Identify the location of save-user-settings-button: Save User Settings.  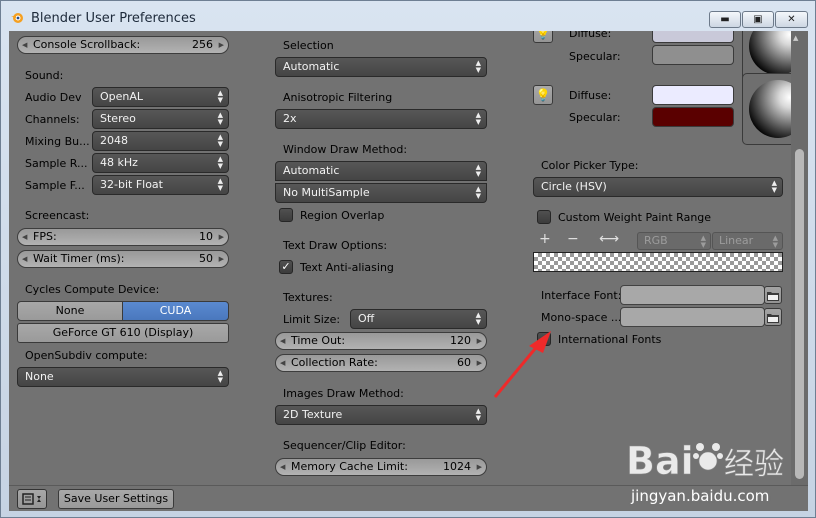
(116, 499).